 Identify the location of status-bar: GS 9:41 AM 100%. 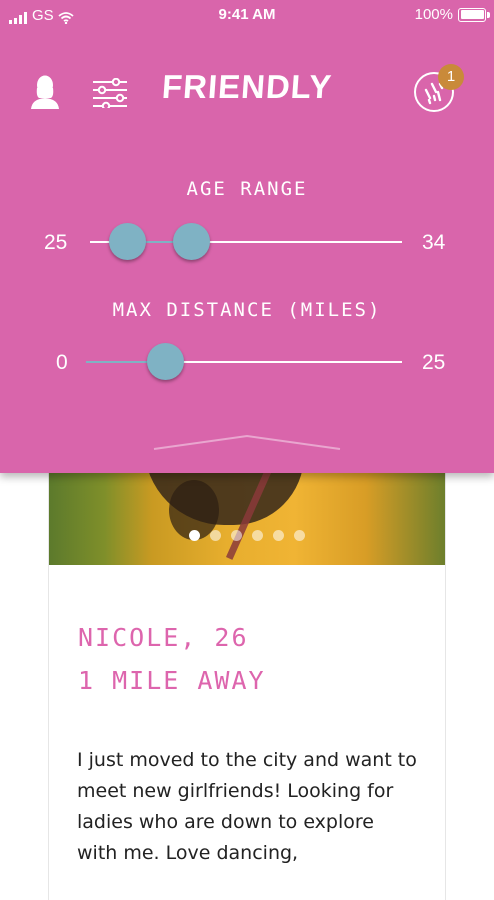
(247, 15).